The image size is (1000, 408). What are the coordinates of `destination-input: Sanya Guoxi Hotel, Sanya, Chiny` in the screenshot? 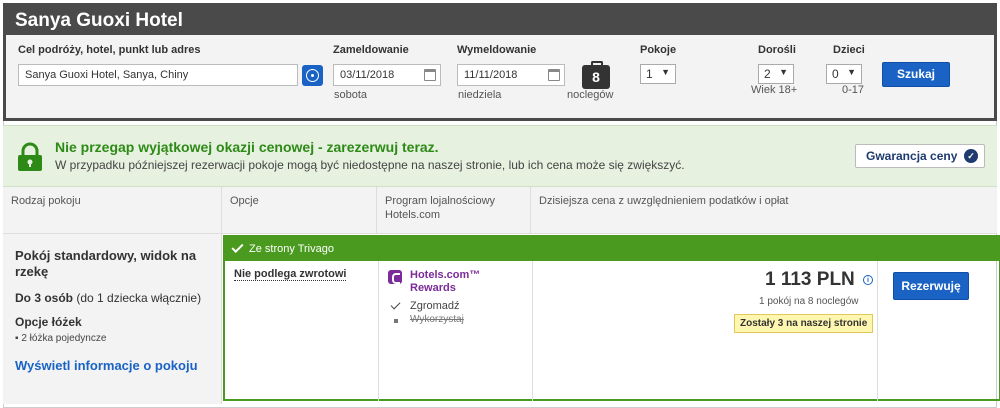 It's located at (158, 75).